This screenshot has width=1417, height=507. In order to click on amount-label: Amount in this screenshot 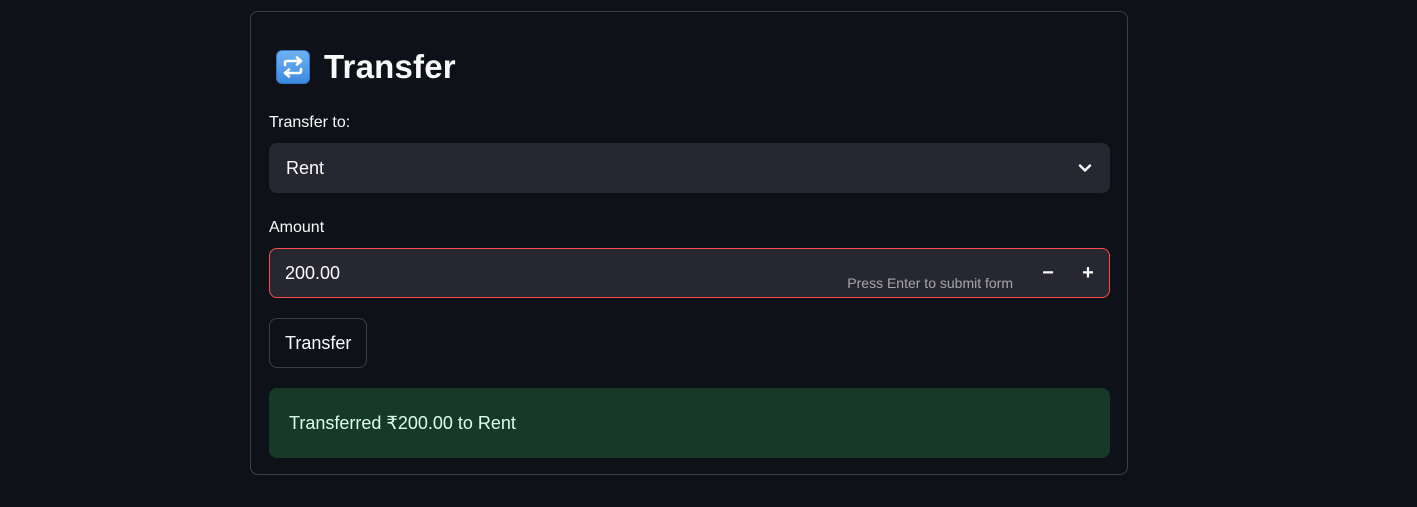, I will do `click(297, 227)`.